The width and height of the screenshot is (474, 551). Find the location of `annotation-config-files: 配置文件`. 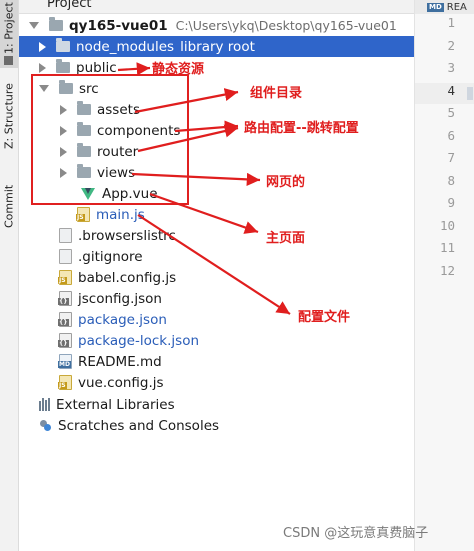

annotation-config-files: 配置文件 is located at coordinates (324, 317).